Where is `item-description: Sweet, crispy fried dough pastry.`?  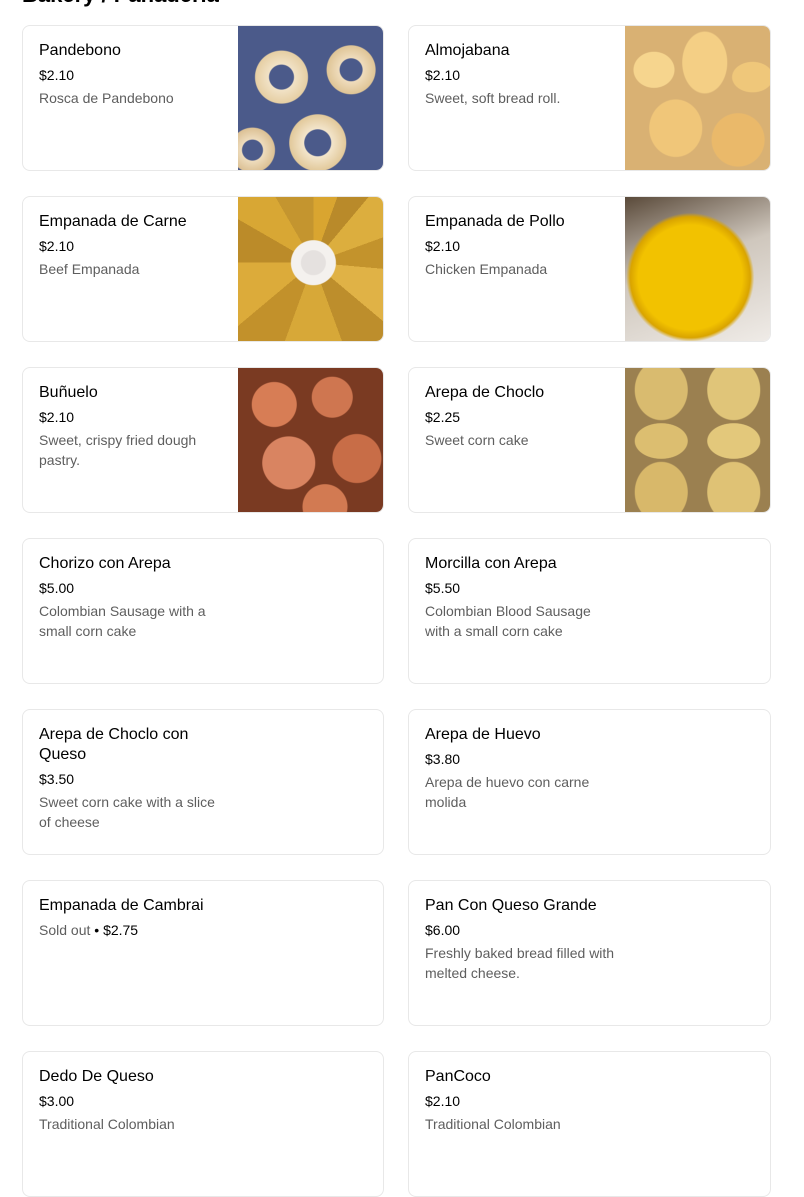 item-description: Sweet, crispy fried dough pastry. is located at coordinates (118, 450).